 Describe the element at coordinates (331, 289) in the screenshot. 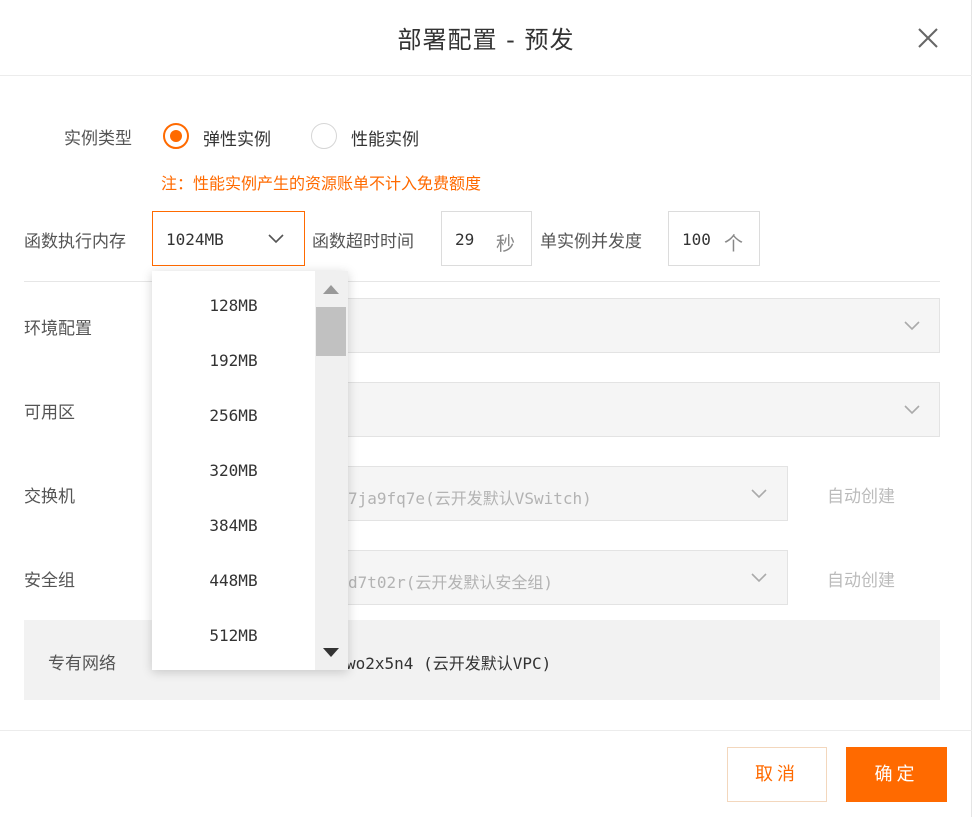

I see `scroll-up-icon` at that location.